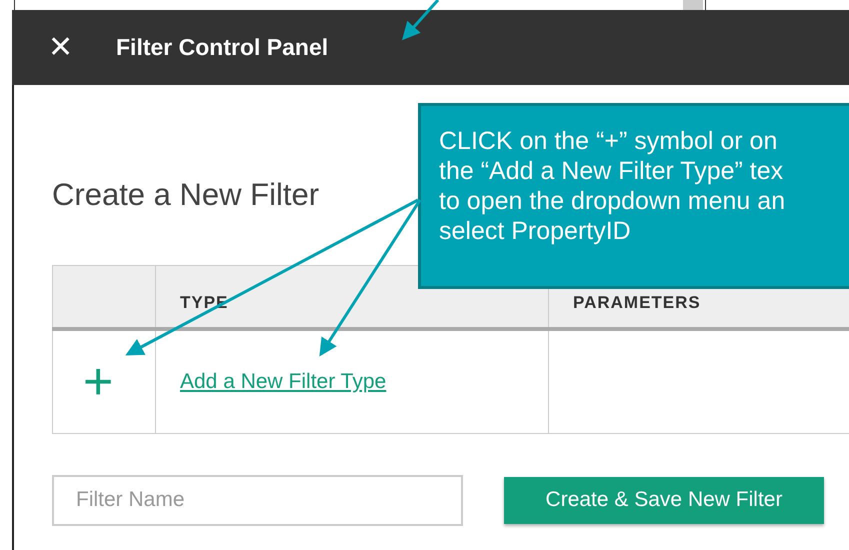 This screenshot has width=849, height=550. What do you see at coordinates (664, 500) in the screenshot?
I see `create-save-button: Create & Save New Filter` at bounding box center [664, 500].